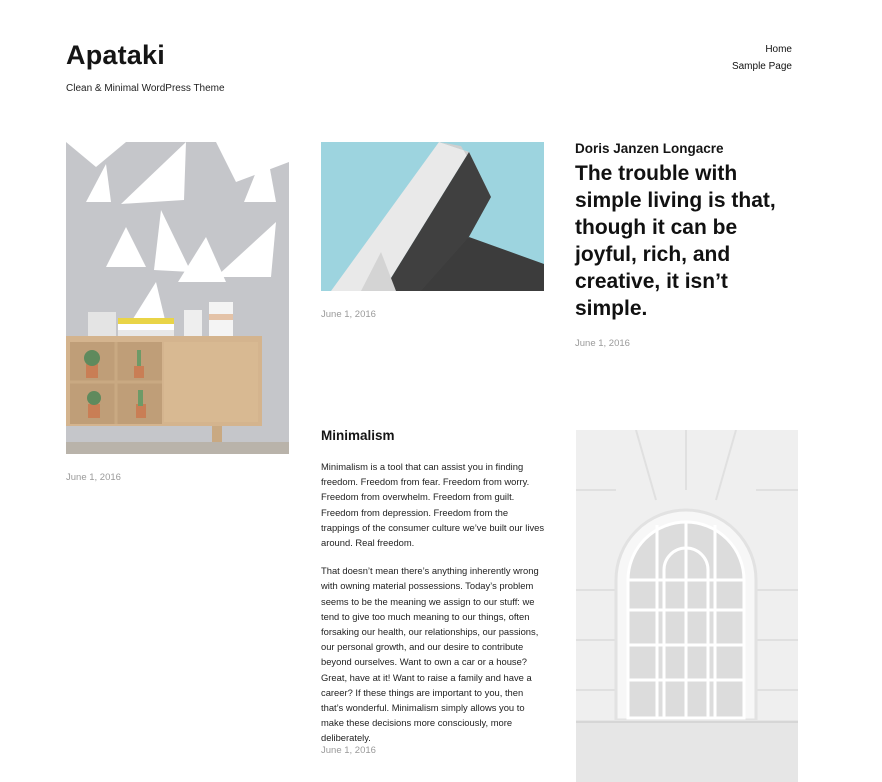  Describe the element at coordinates (358, 435) in the screenshot. I see `post-title: Minimalism` at that location.